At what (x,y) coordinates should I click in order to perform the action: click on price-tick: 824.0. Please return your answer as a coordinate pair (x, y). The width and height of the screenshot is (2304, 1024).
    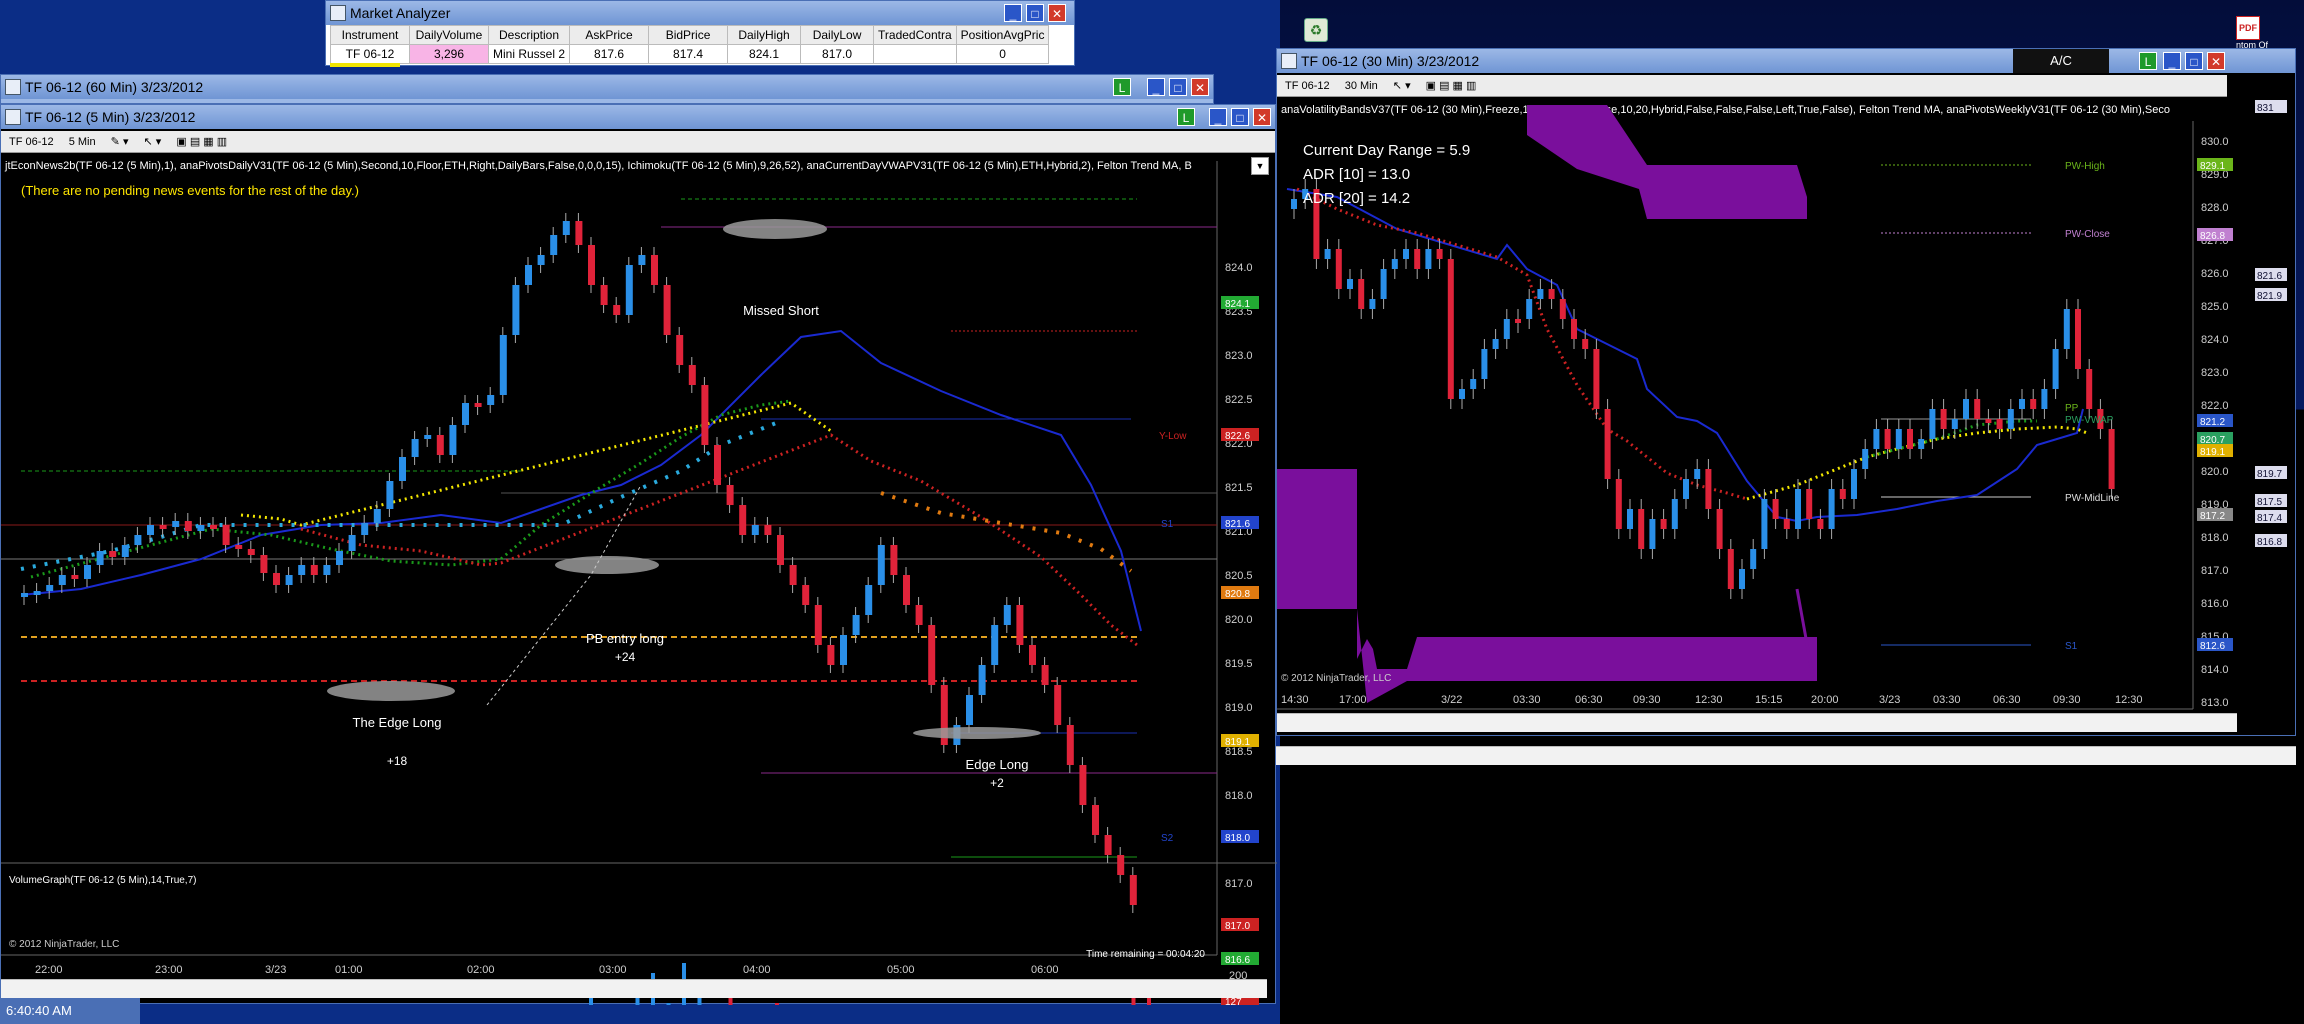
    Looking at the image, I should click on (2215, 340).